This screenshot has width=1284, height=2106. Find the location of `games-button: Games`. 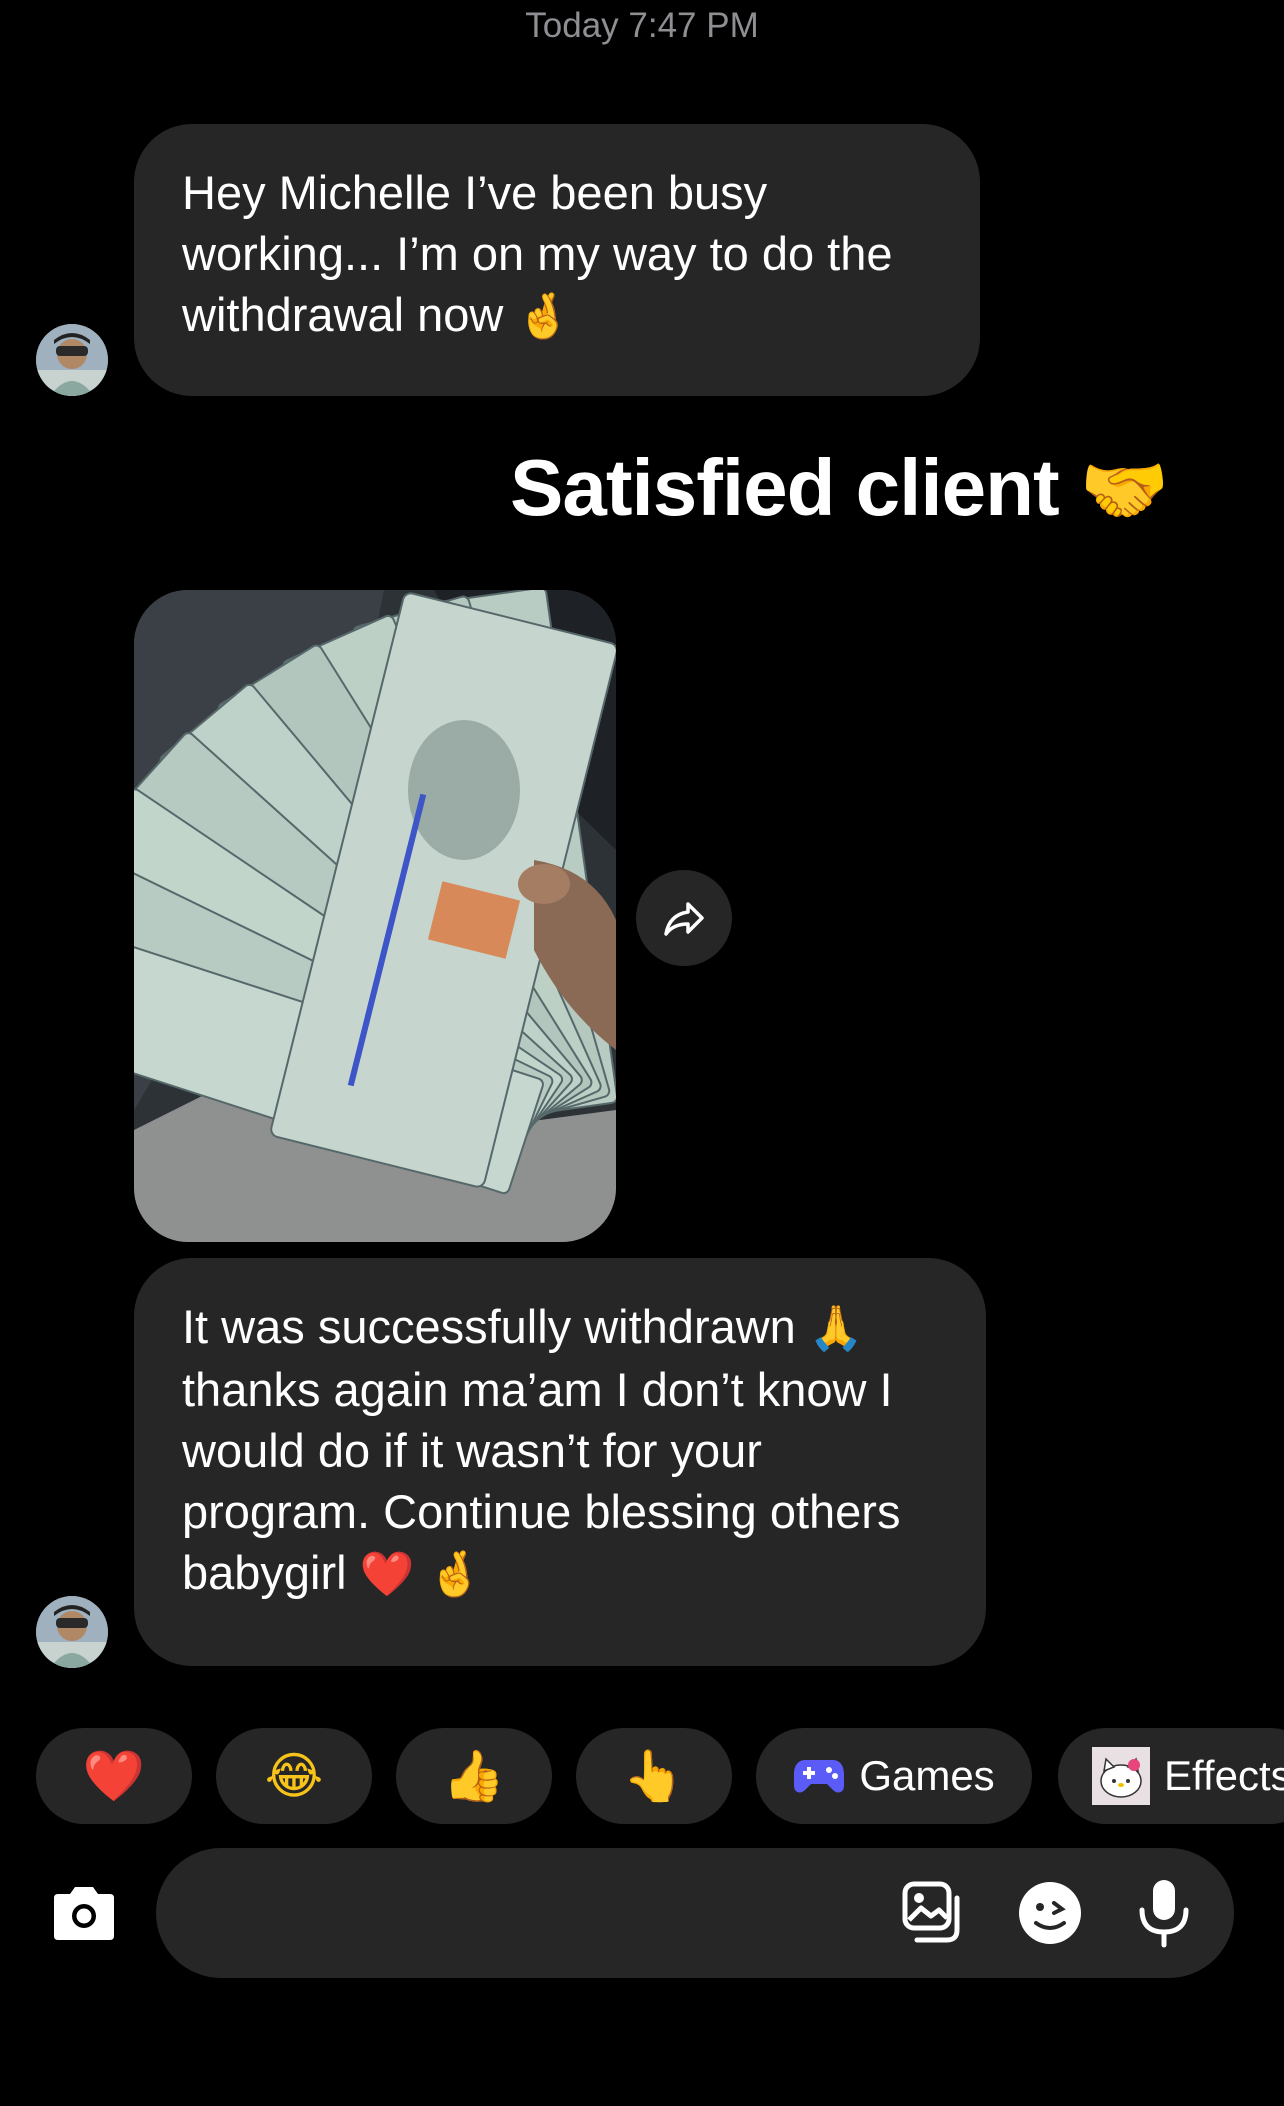

games-button: Games is located at coordinates (894, 1776).